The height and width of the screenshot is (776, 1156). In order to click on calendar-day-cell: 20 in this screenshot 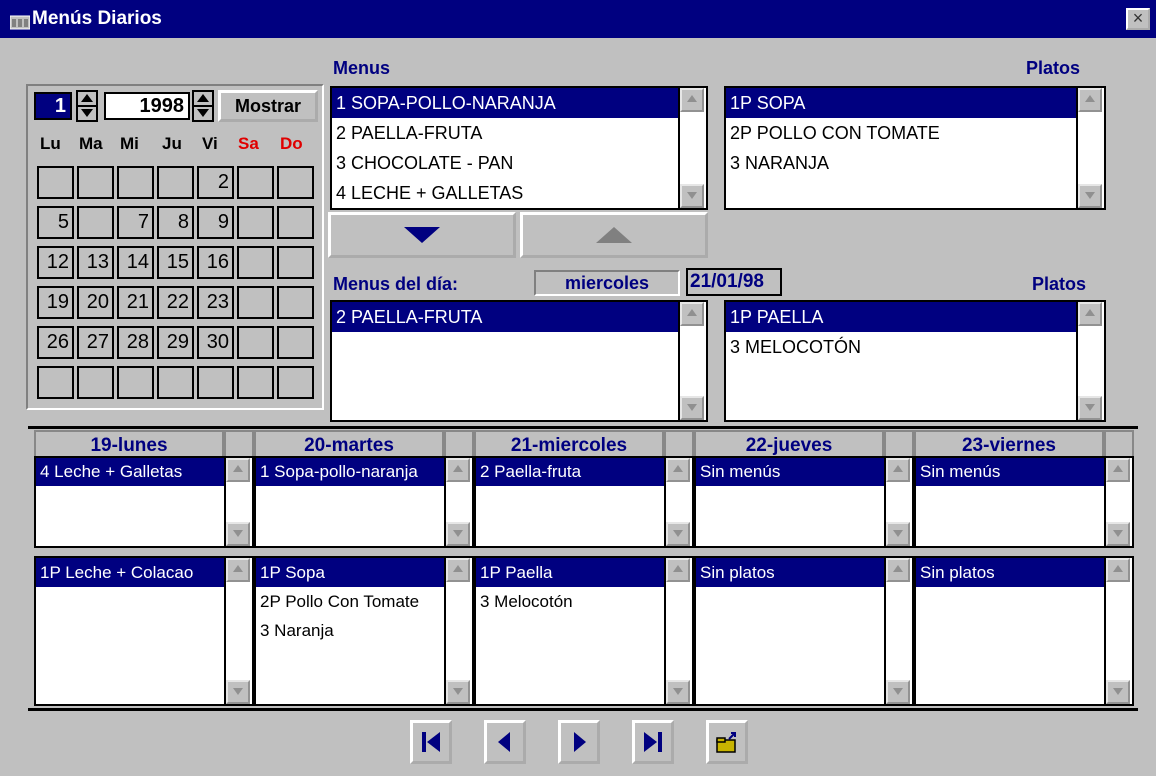, I will do `click(95, 302)`.